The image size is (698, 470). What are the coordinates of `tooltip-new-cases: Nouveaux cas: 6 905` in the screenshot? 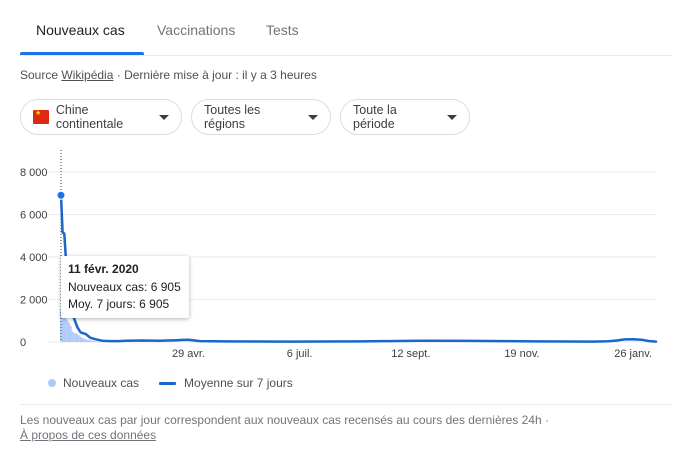 It's located at (124, 287).